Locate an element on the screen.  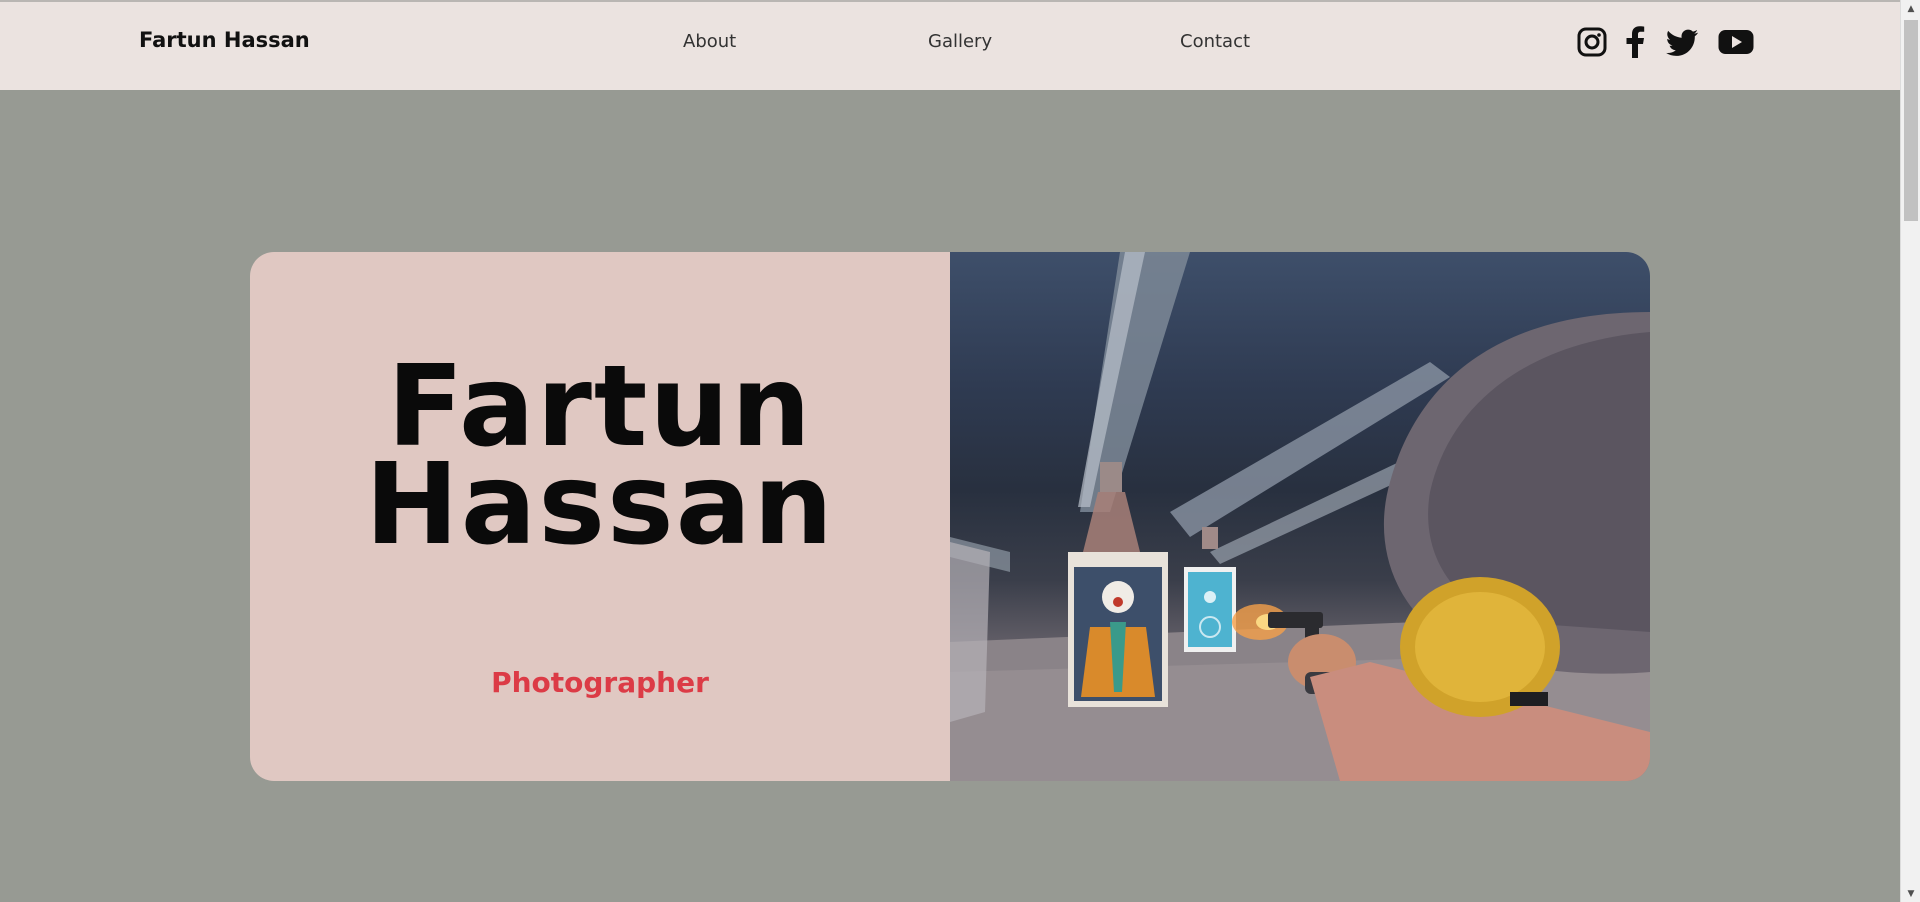
nav-link-gallery: Gallery is located at coordinates (960, 41).